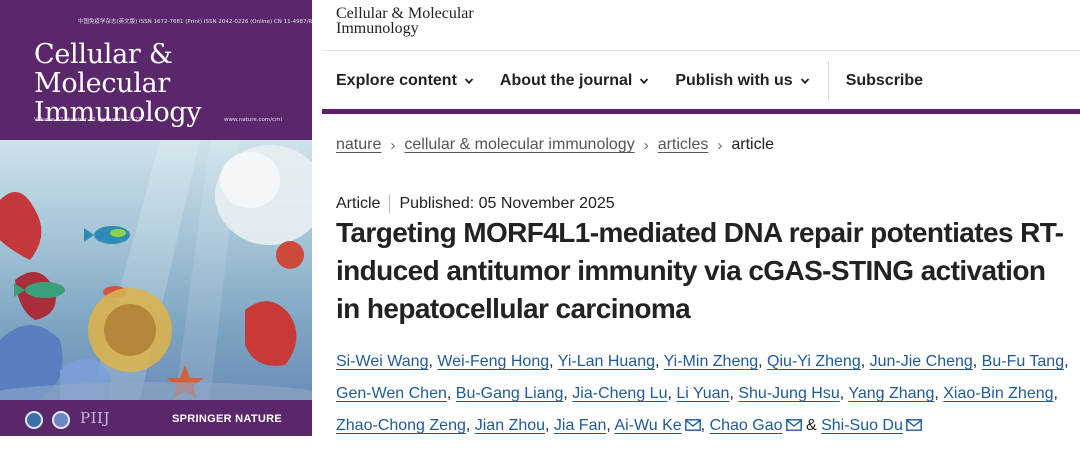 This screenshot has width=1080, height=450. What do you see at coordinates (566, 80) in the screenshot?
I see `nav-about-label: About the journal` at bounding box center [566, 80].